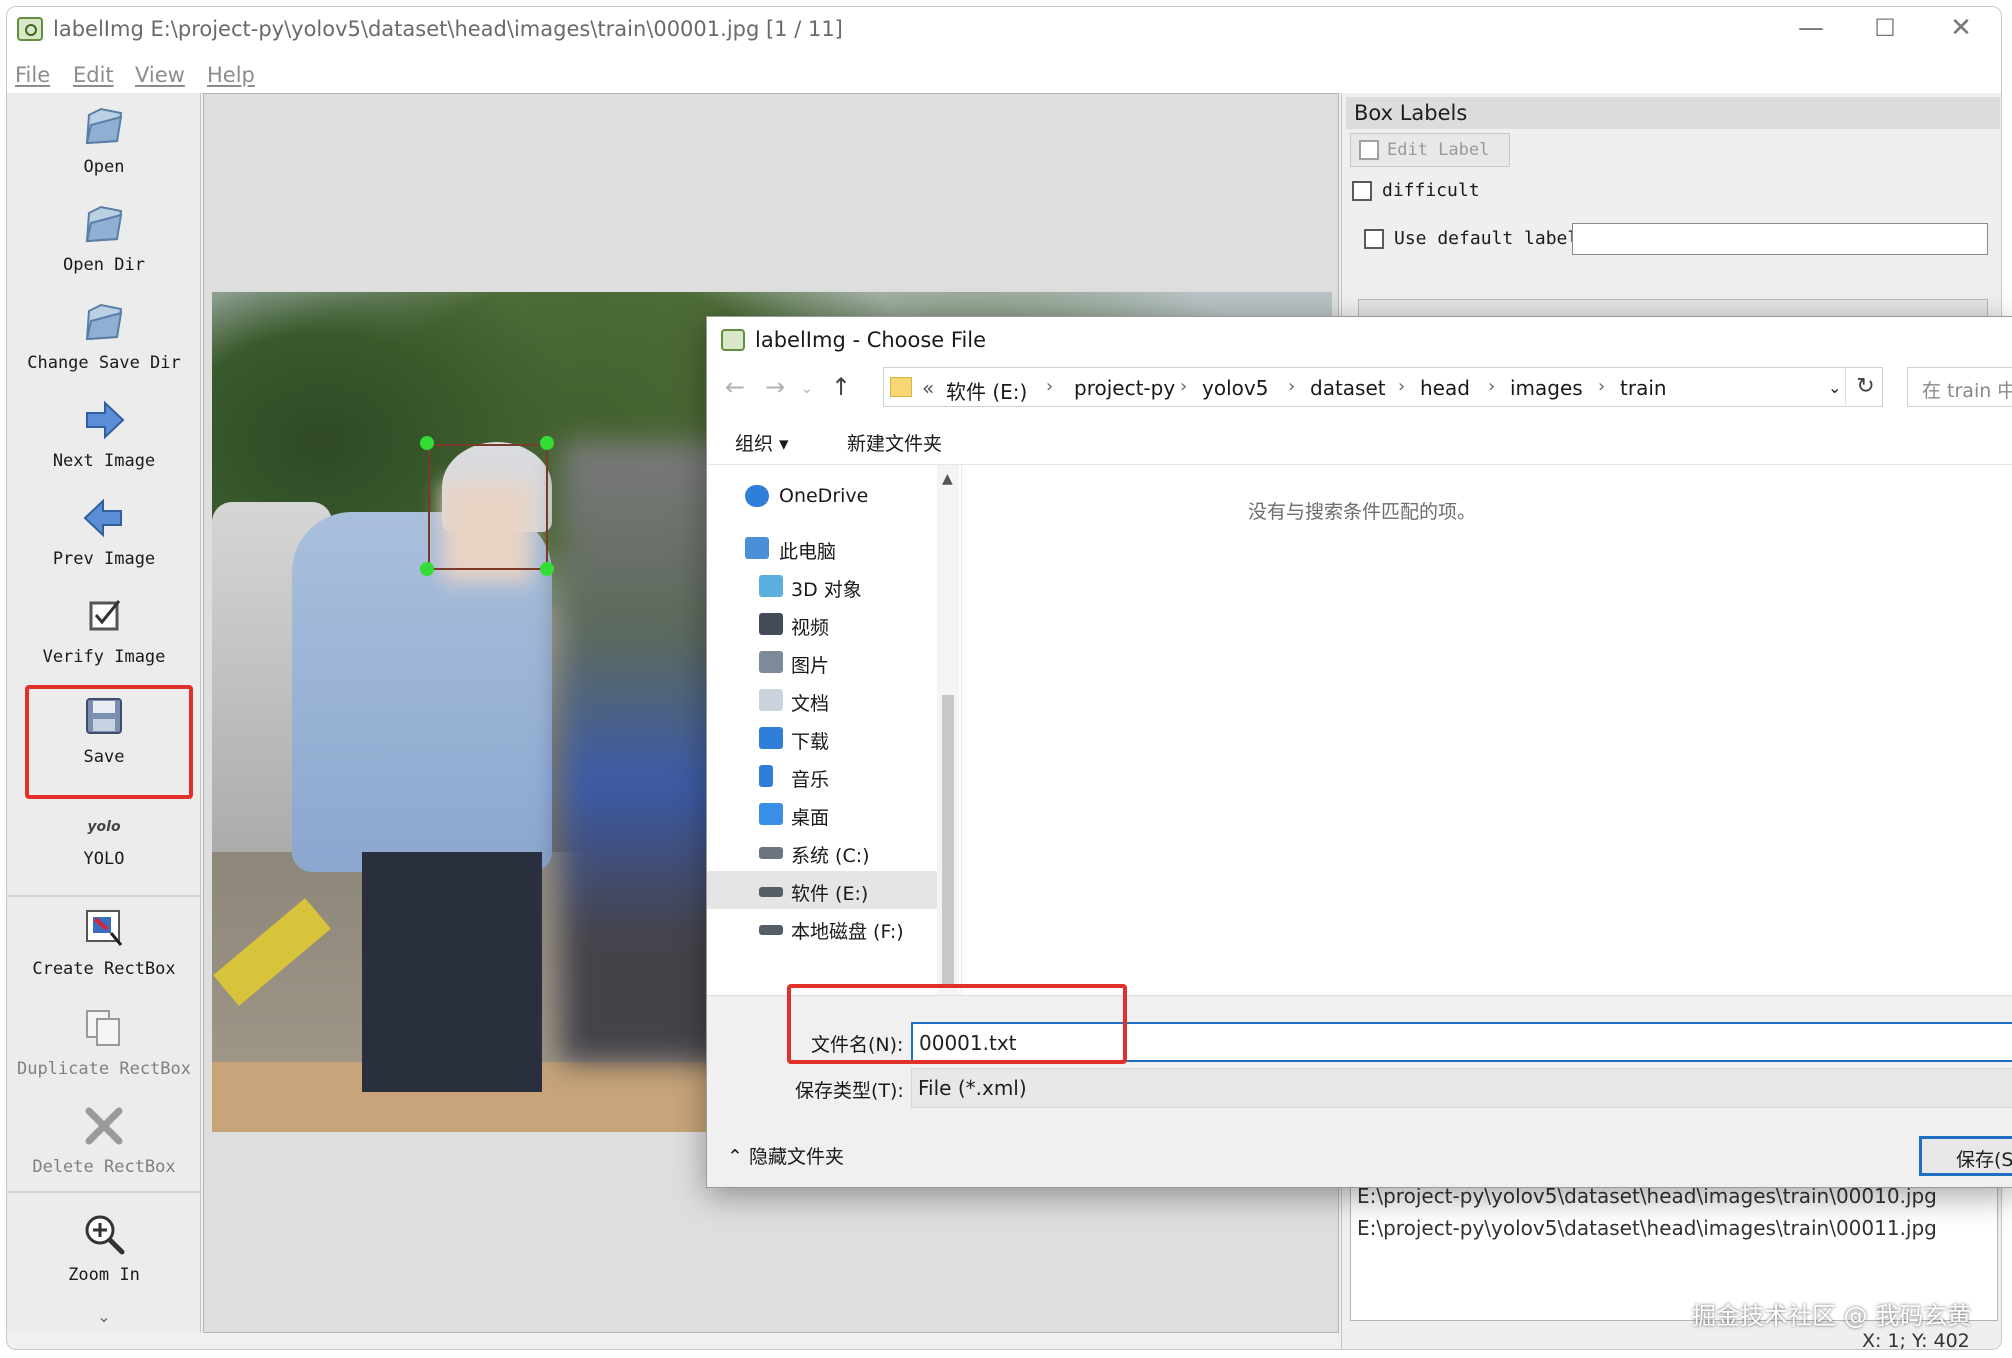  Describe the element at coordinates (822, 852) in the screenshot. I see `tree-item-drive-c: 系统 (C:)` at that location.